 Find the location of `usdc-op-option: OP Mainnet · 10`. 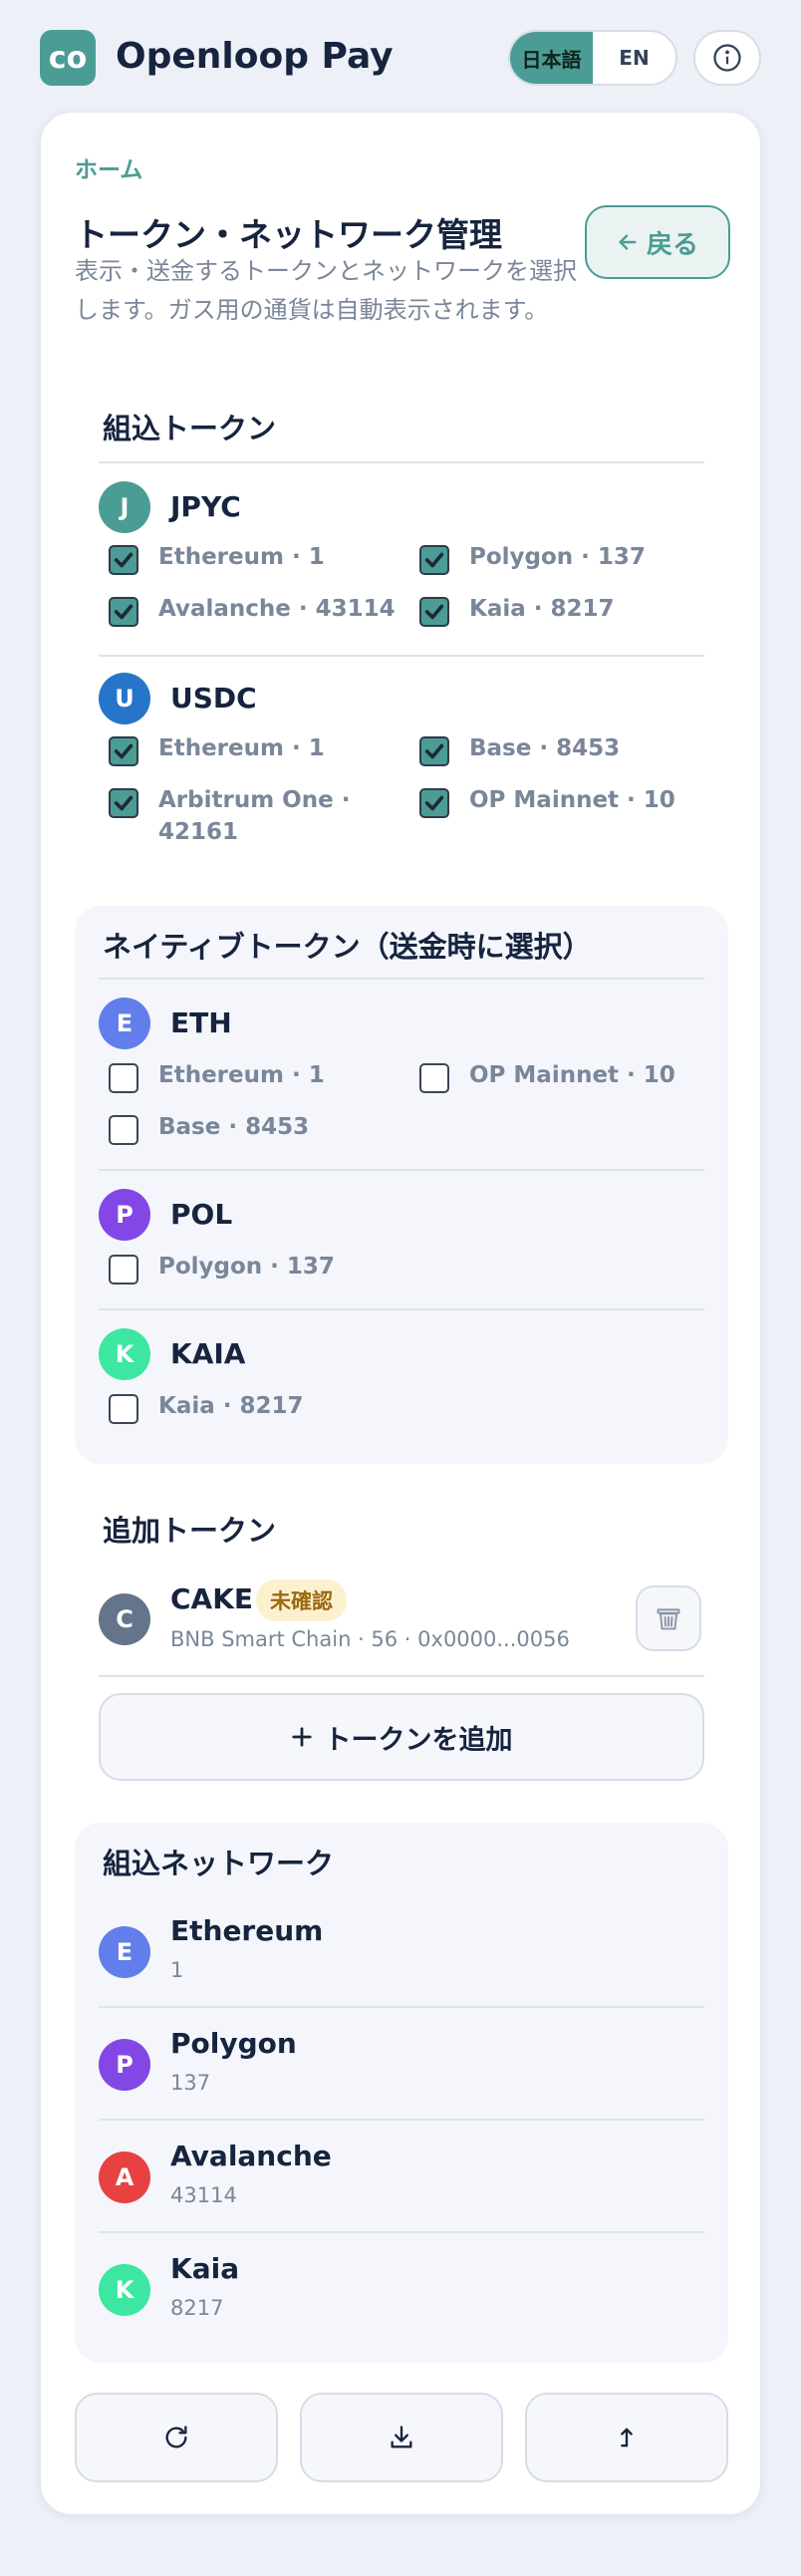

usdc-op-option: OP Mainnet · 10 is located at coordinates (547, 801).